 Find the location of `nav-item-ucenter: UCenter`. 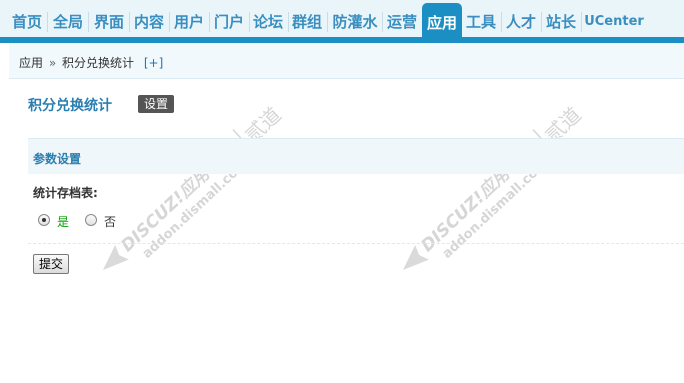

nav-item-ucenter: UCenter is located at coordinates (614, 23).